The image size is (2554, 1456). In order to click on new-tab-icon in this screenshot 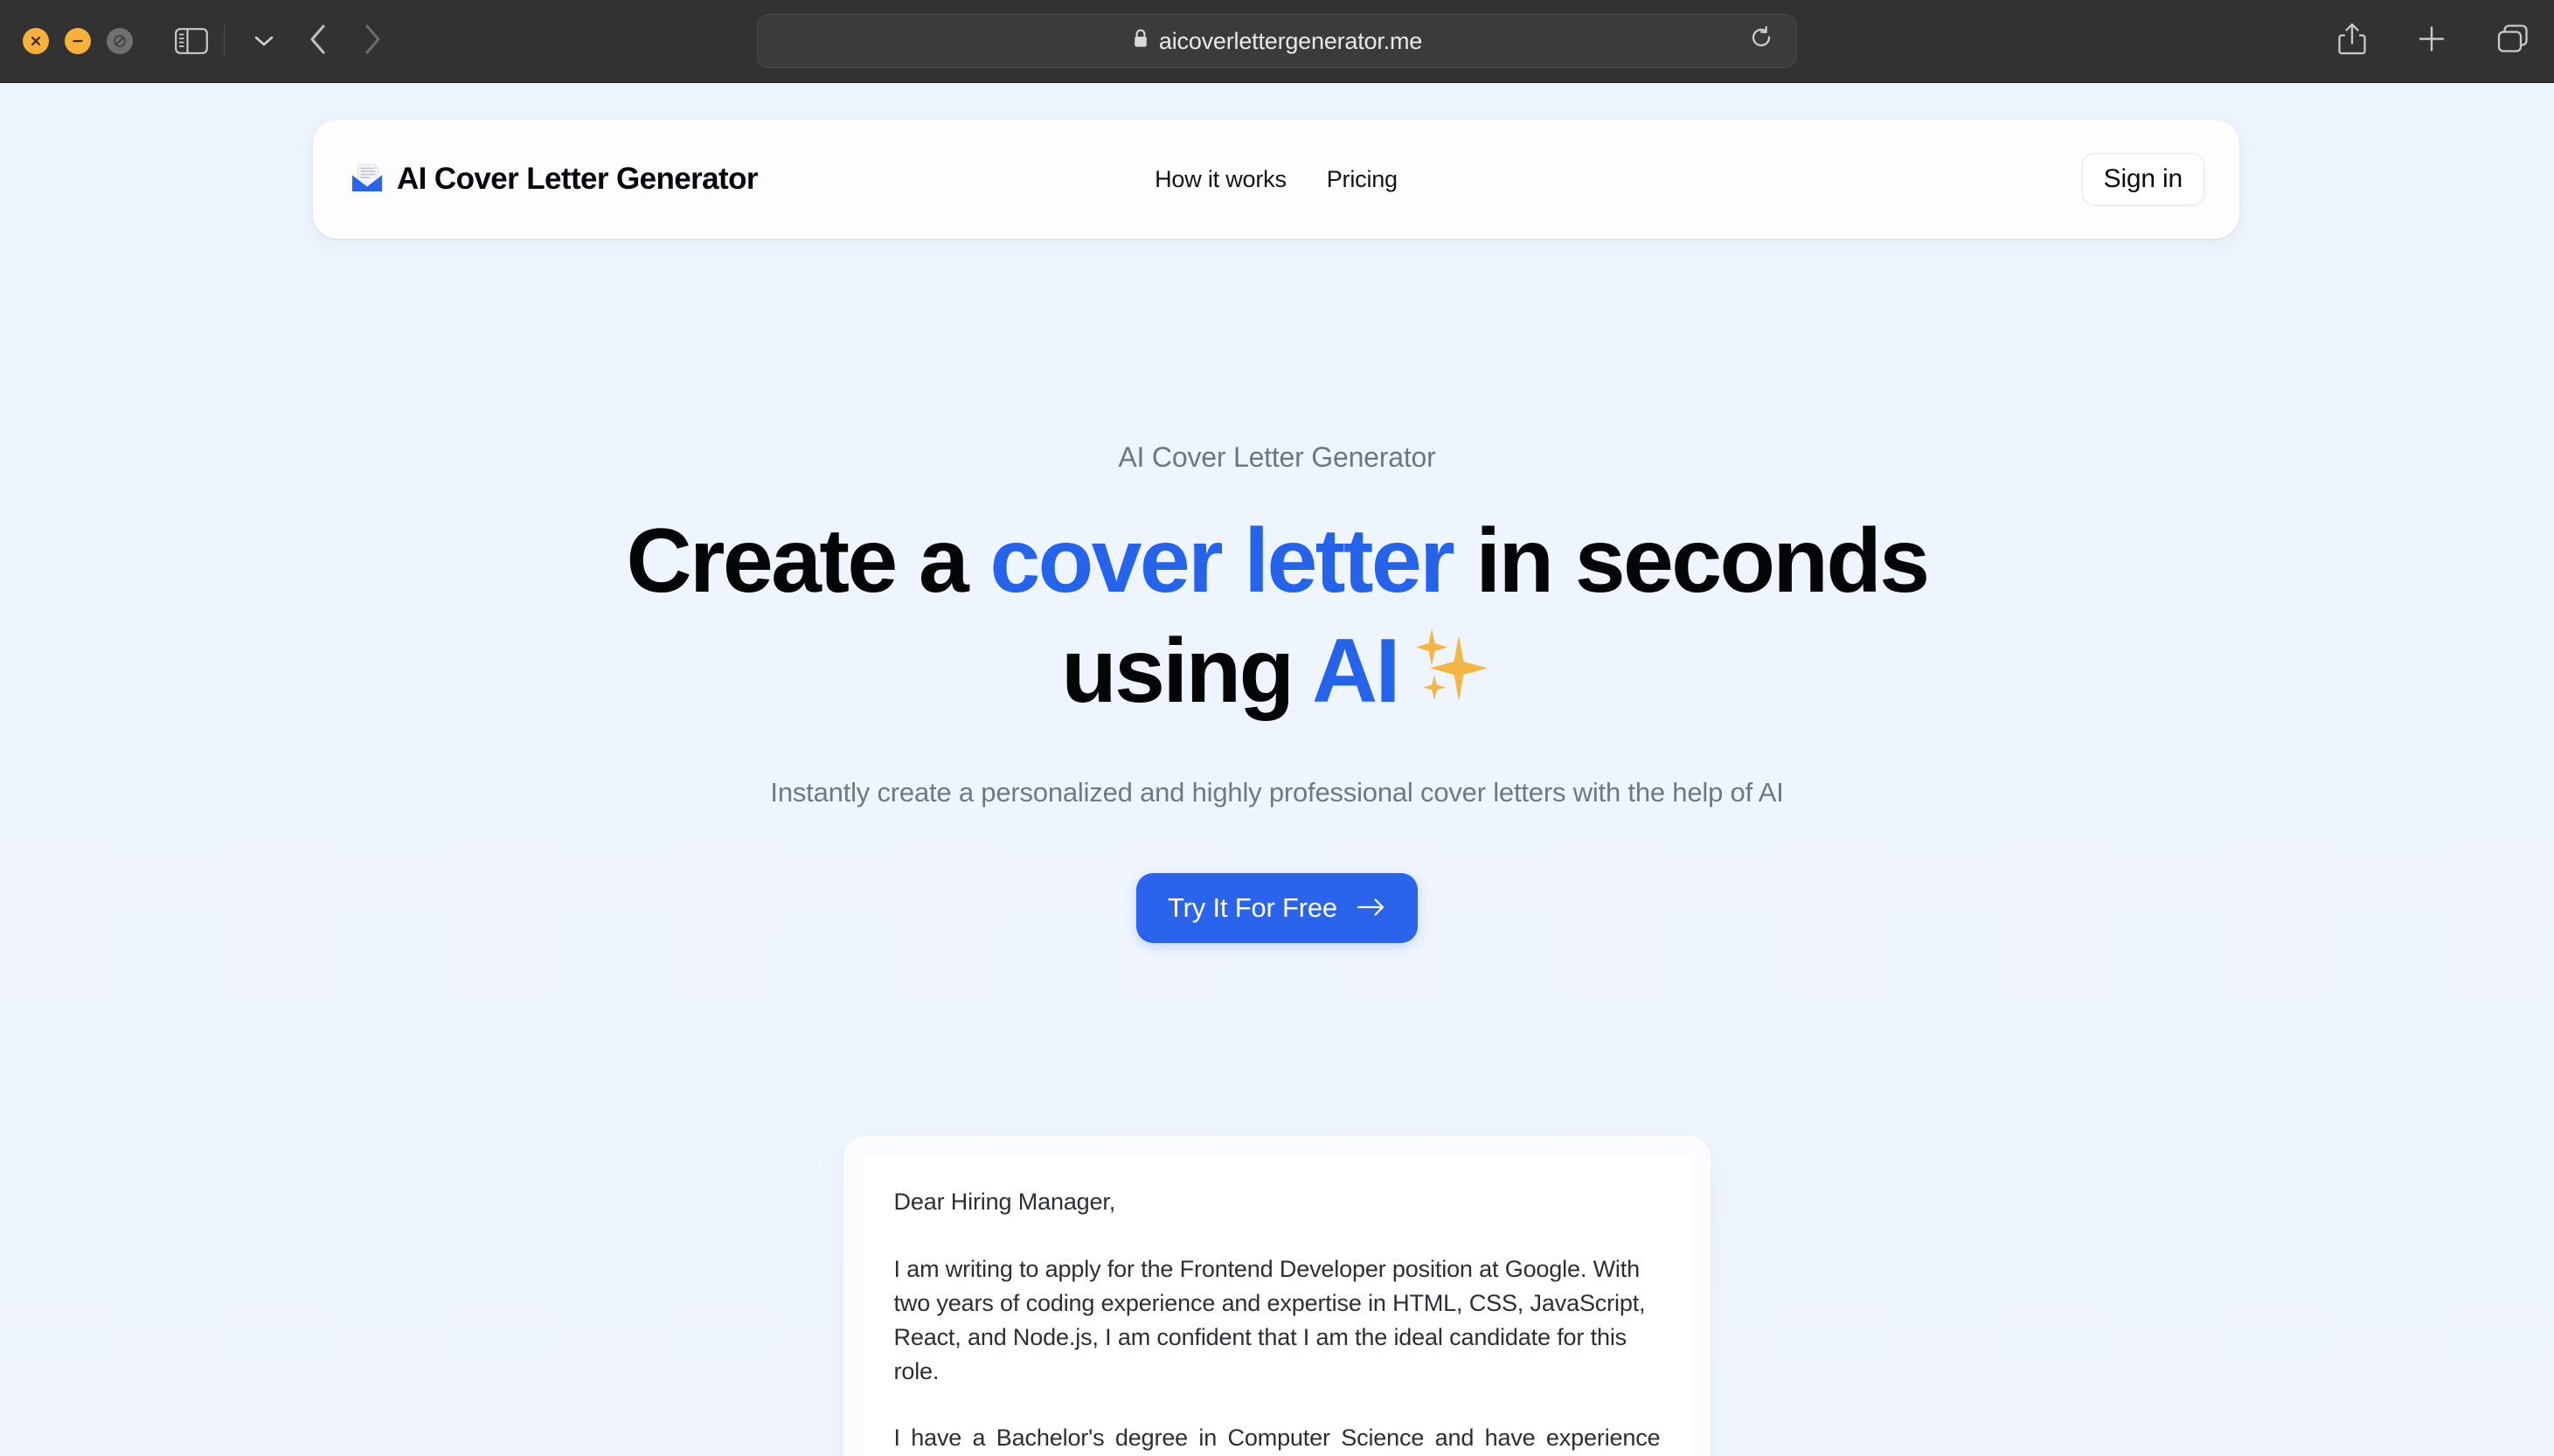, I will do `click(2432, 41)`.